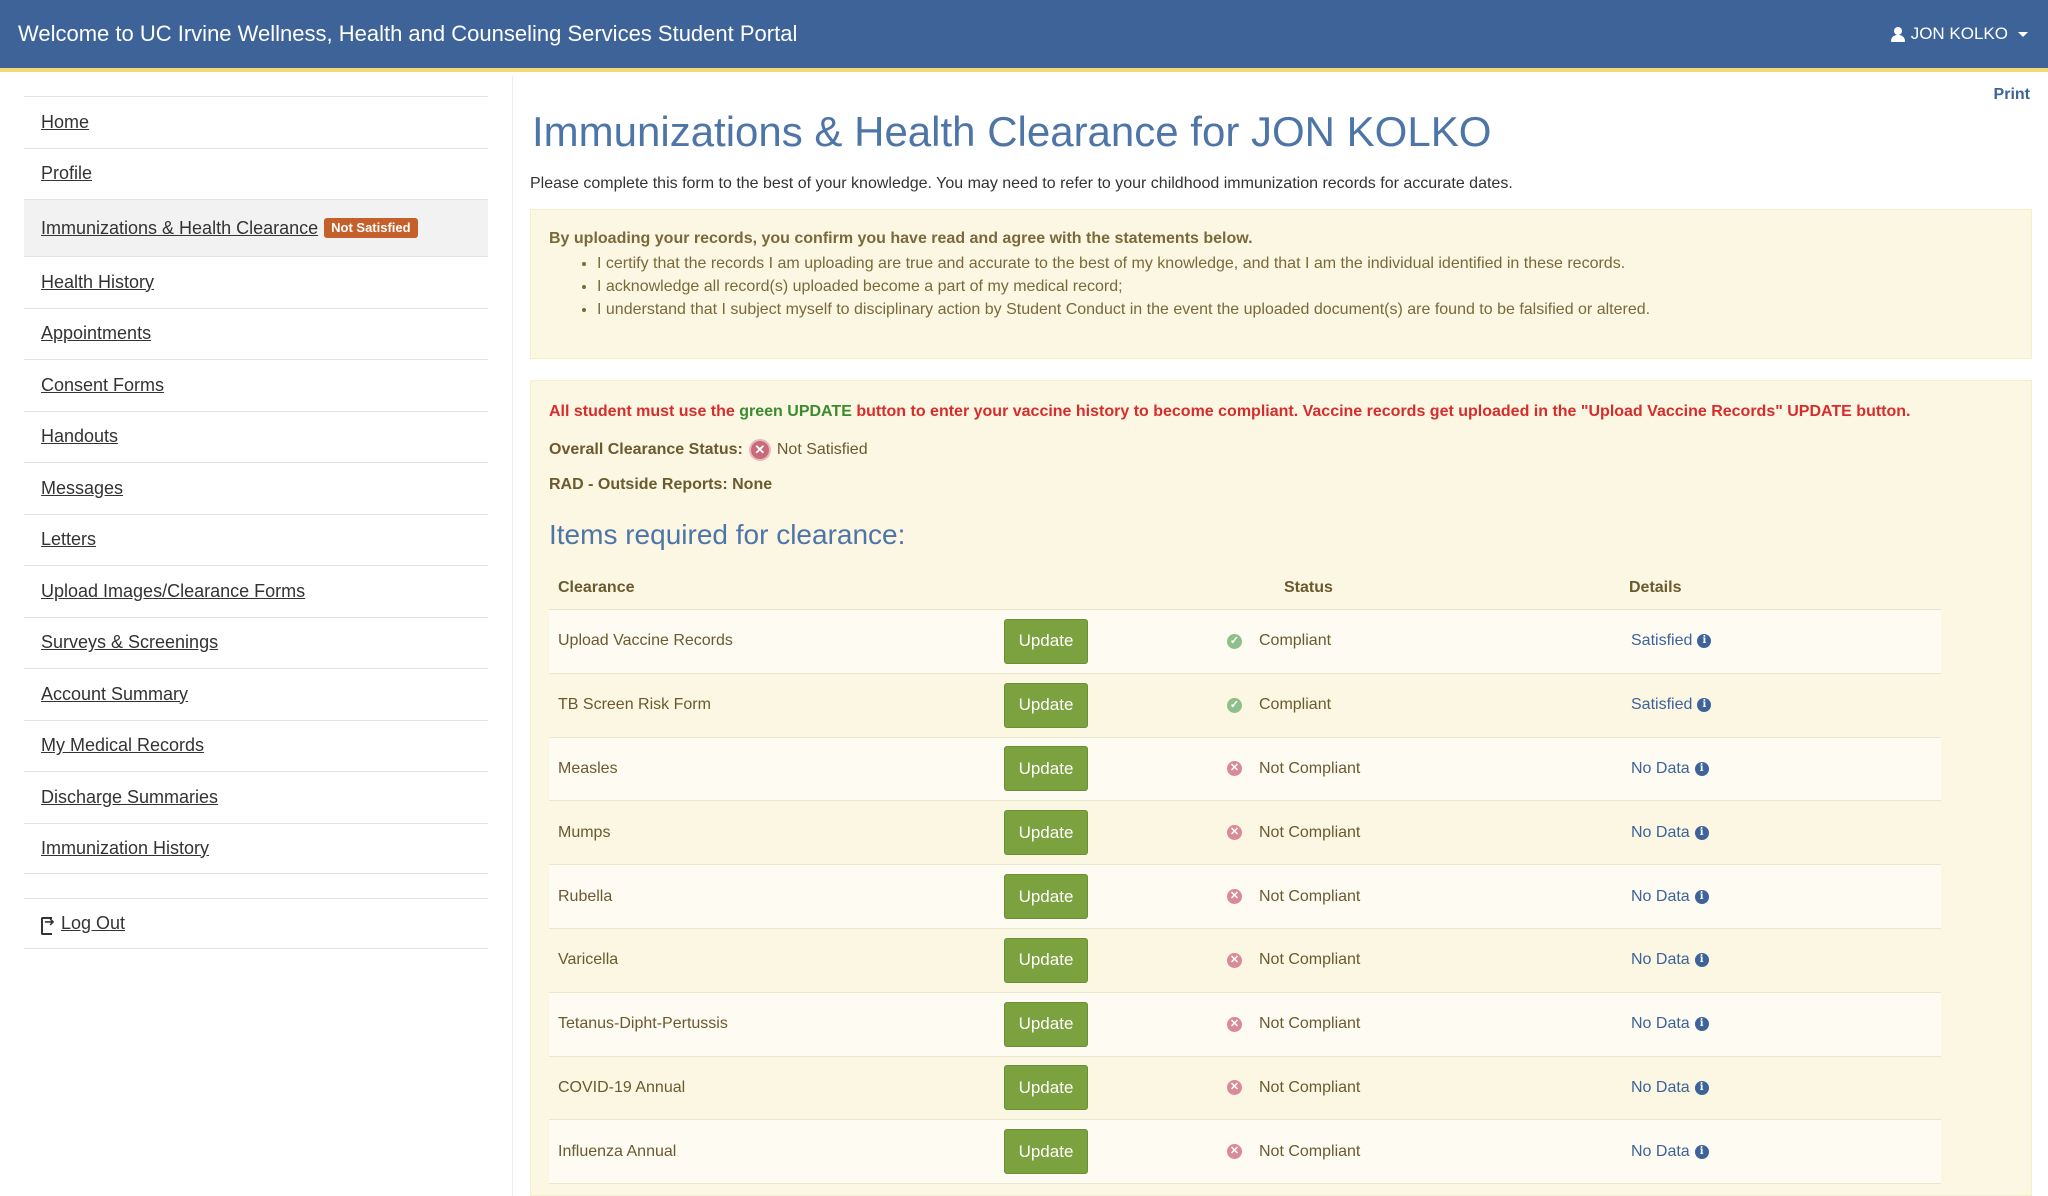 This screenshot has height=1196, width=2048. Describe the element at coordinates (66, 173) in the screenshot. I see `sidebar-item-label: Profile` at that location.